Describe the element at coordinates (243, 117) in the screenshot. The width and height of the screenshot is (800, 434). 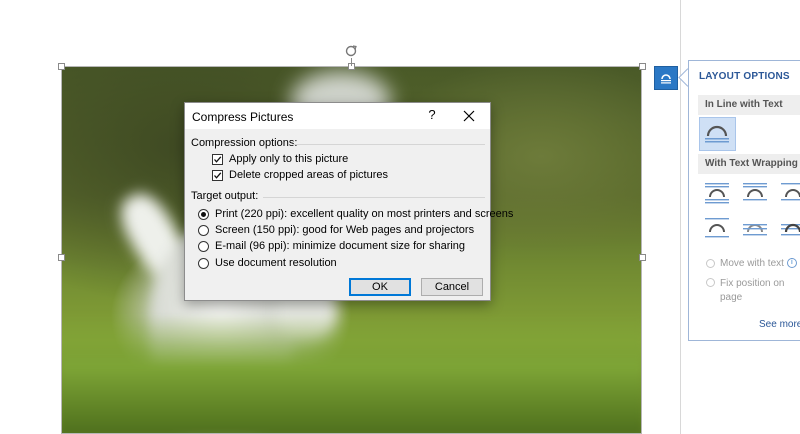
I see `dialog-title: Compress Pictures` at that location.